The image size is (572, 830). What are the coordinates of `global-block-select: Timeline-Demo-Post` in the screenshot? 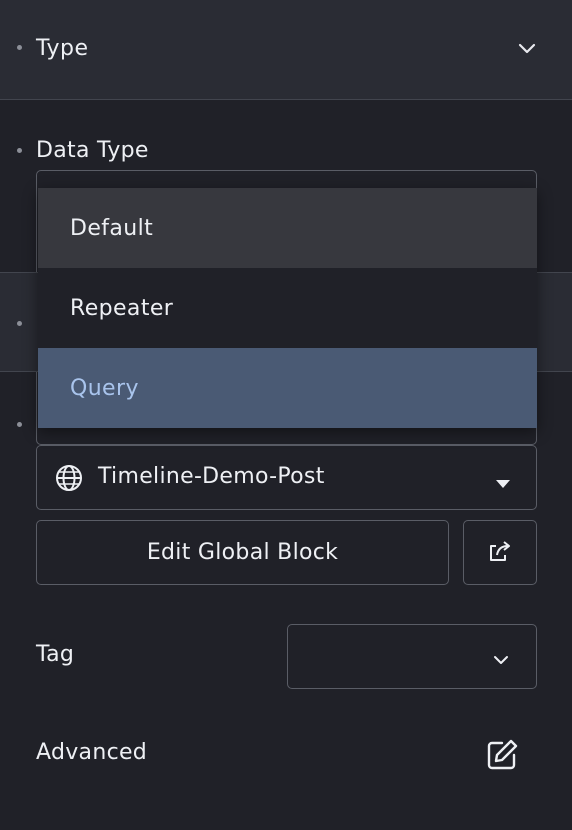 It's located at (286, 477).